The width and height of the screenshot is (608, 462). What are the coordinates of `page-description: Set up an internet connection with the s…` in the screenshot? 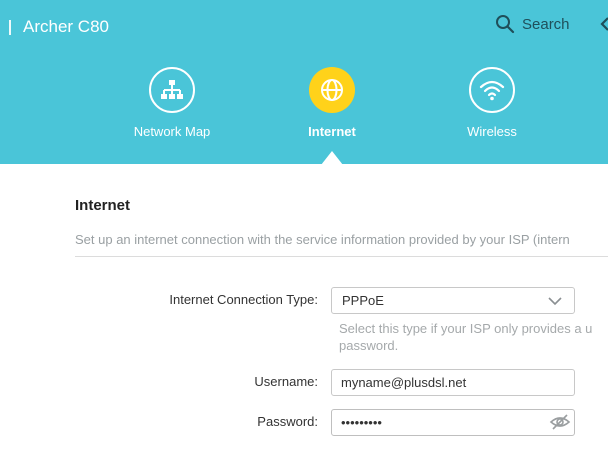 It's located at (322, 239).